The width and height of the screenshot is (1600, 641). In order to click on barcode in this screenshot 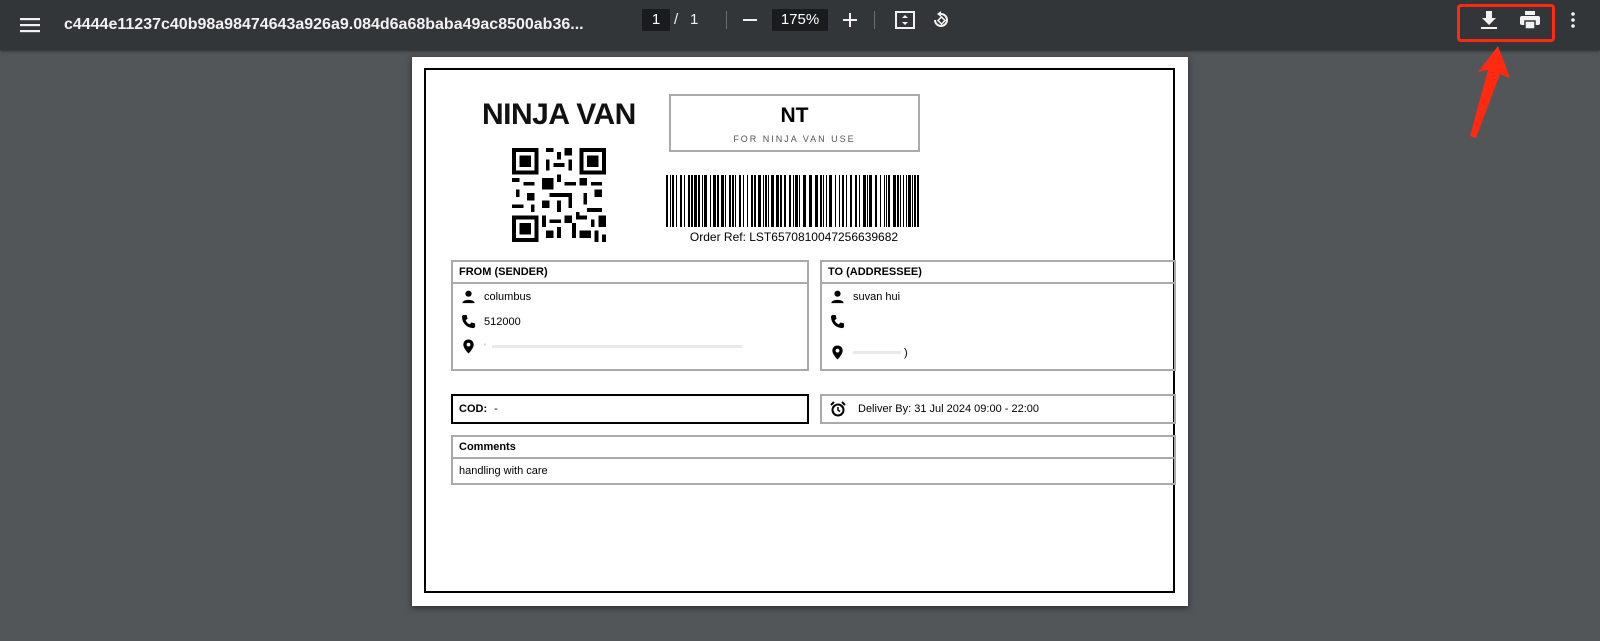, I will do `click(792, 201)`.